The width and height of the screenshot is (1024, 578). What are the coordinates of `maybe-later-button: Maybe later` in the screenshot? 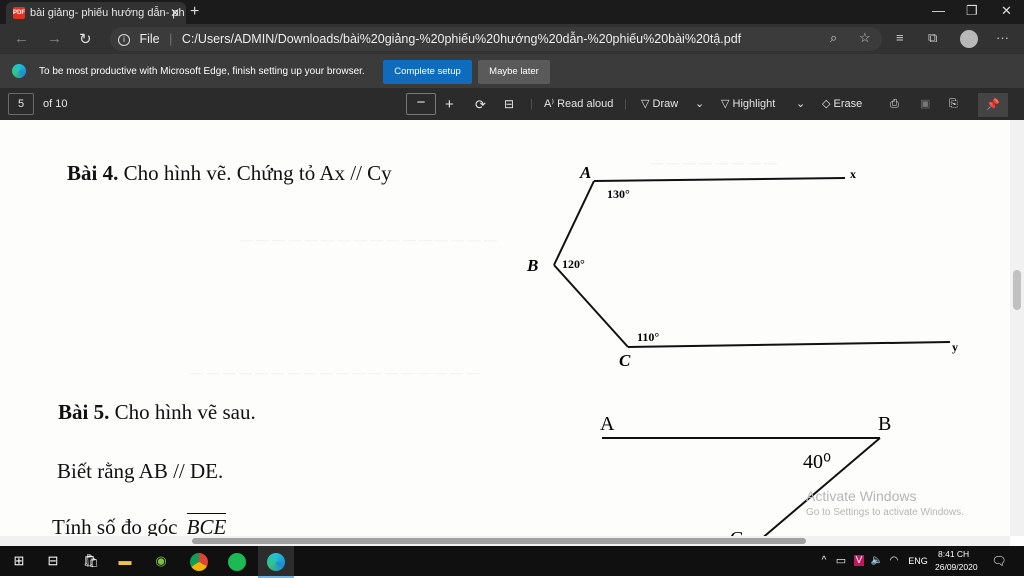 It's located at (514, 72).